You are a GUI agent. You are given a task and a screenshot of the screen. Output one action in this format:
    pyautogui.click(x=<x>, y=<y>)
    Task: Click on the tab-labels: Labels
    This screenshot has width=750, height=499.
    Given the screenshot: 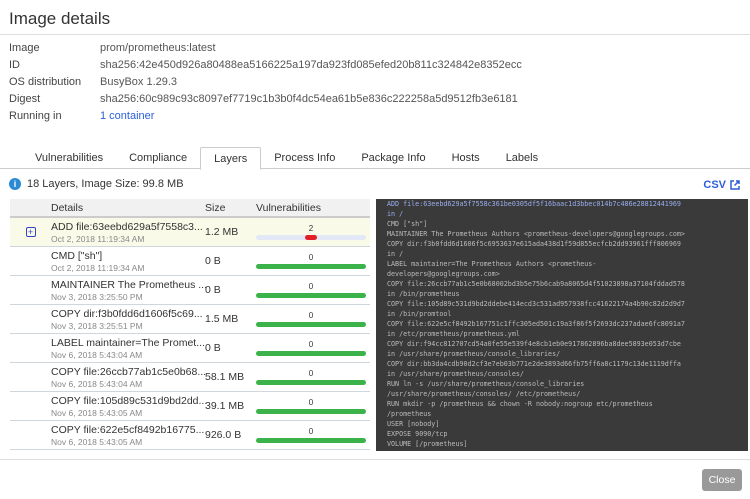 What is the action you would take?
    pyautogui.click(x=522, y=157)
    